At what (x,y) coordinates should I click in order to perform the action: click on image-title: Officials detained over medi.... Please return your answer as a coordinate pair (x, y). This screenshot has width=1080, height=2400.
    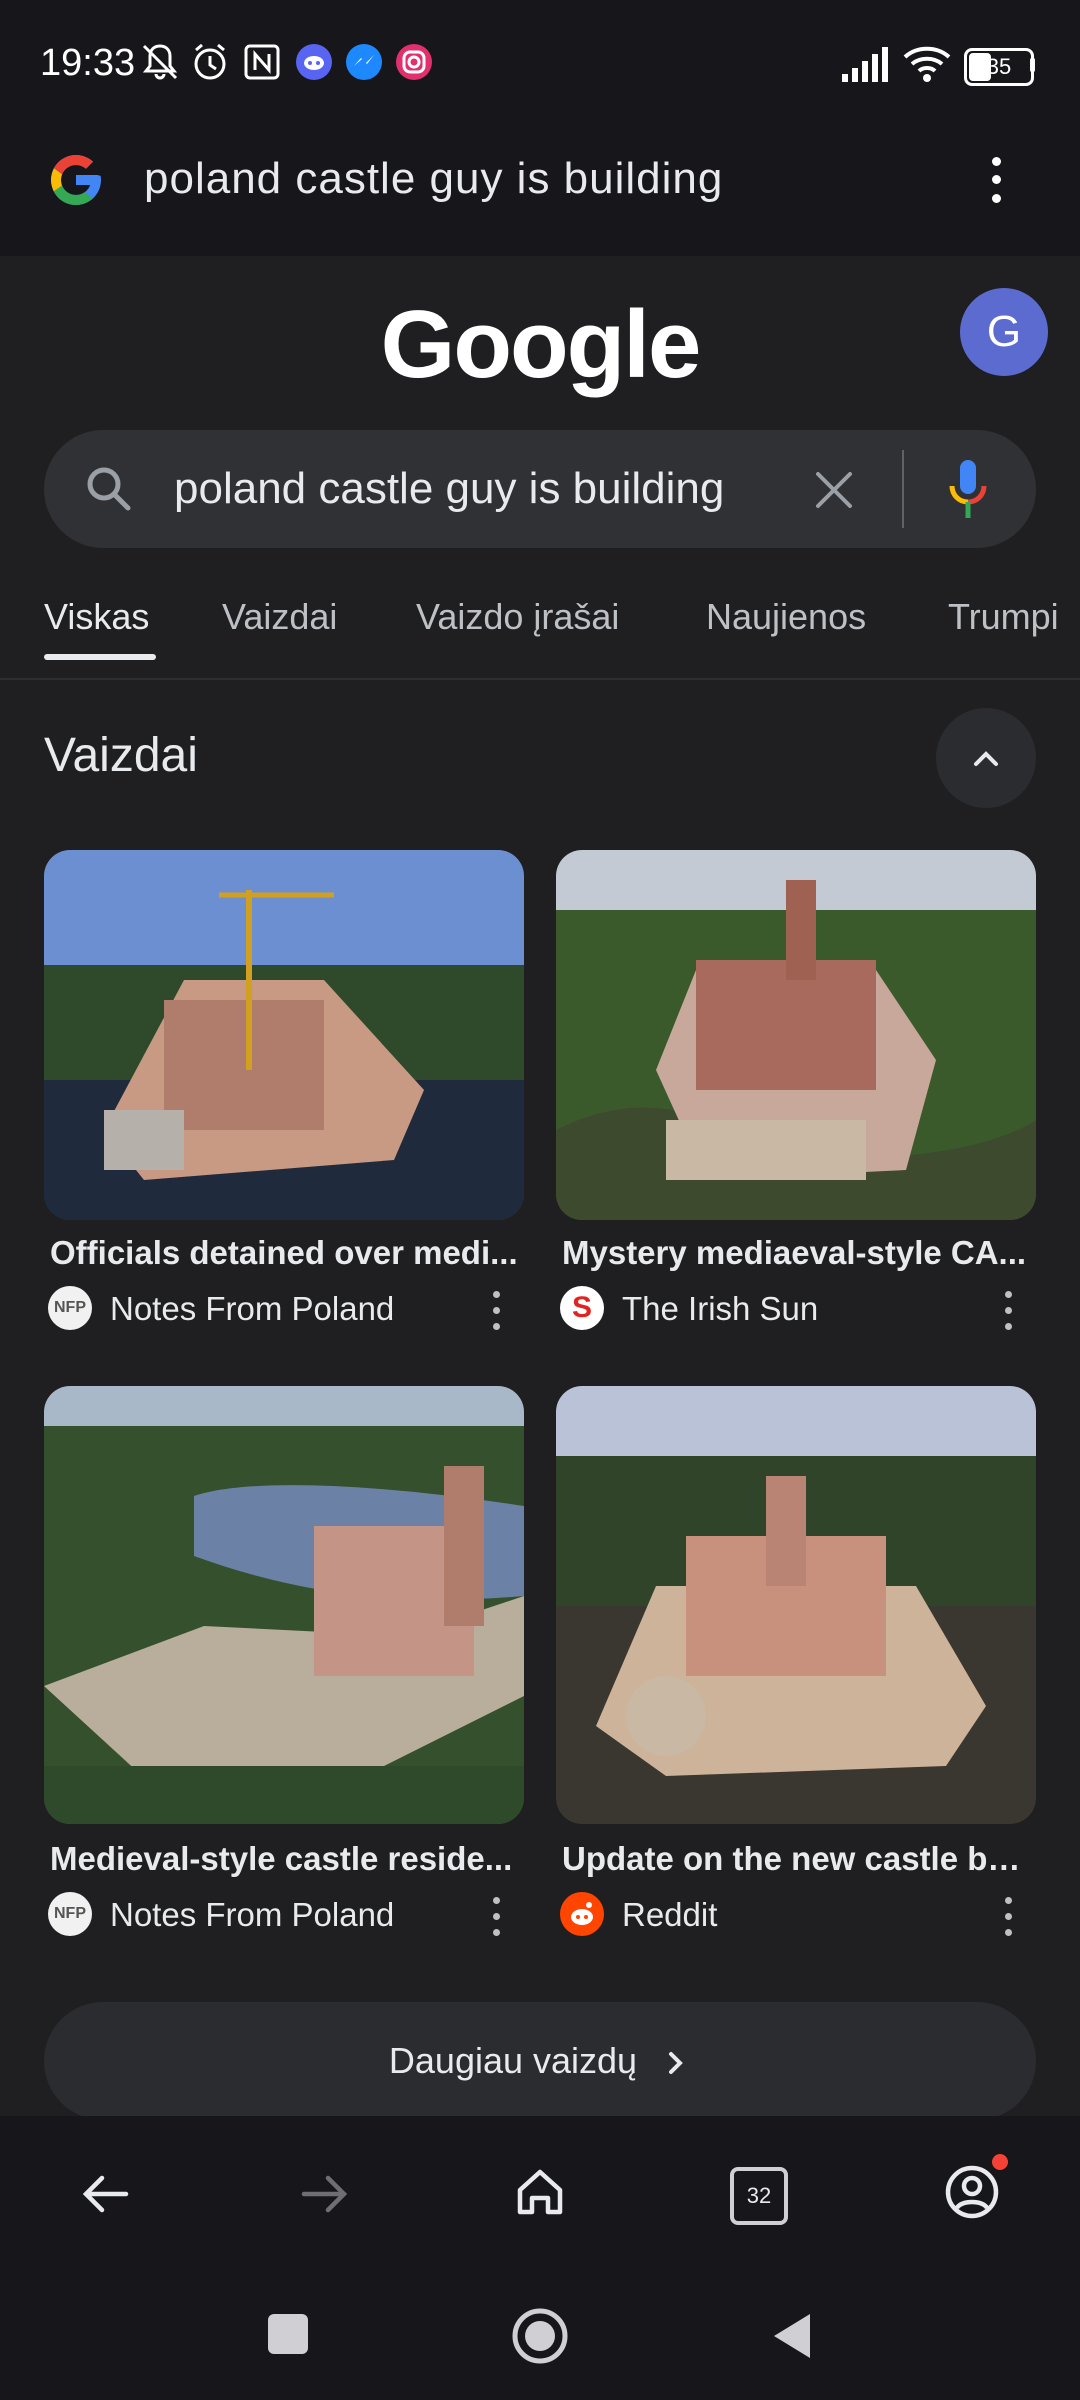
    Looking at the image, I should click on (285, 1253).